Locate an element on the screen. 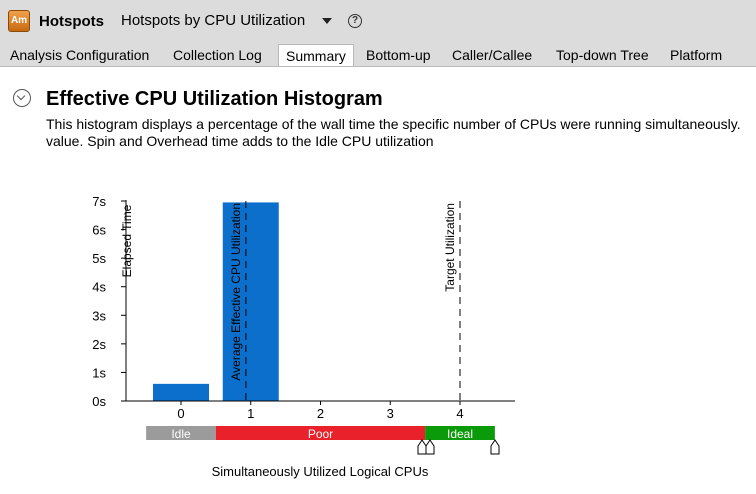 Image resolution: width=756 pixels, height=494 pixels. y-tick-label: 0s is located at coordinates (99, 401).